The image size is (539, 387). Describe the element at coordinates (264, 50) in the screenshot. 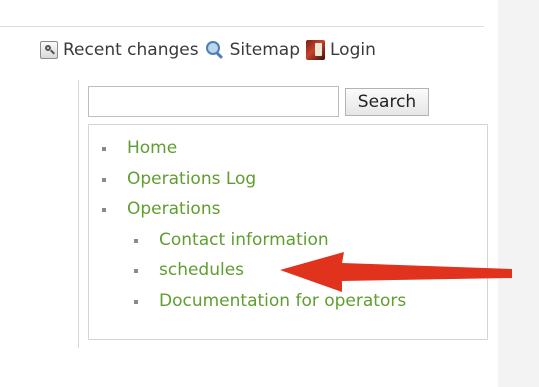

I see `sitemap-label: Sitemap` at that location.